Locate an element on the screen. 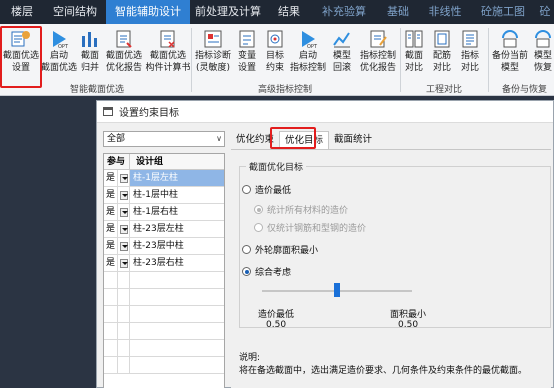  radio-steel-cost-only: 仅统计钢筋和型钢的造价 is located at coordinates (310, 227).